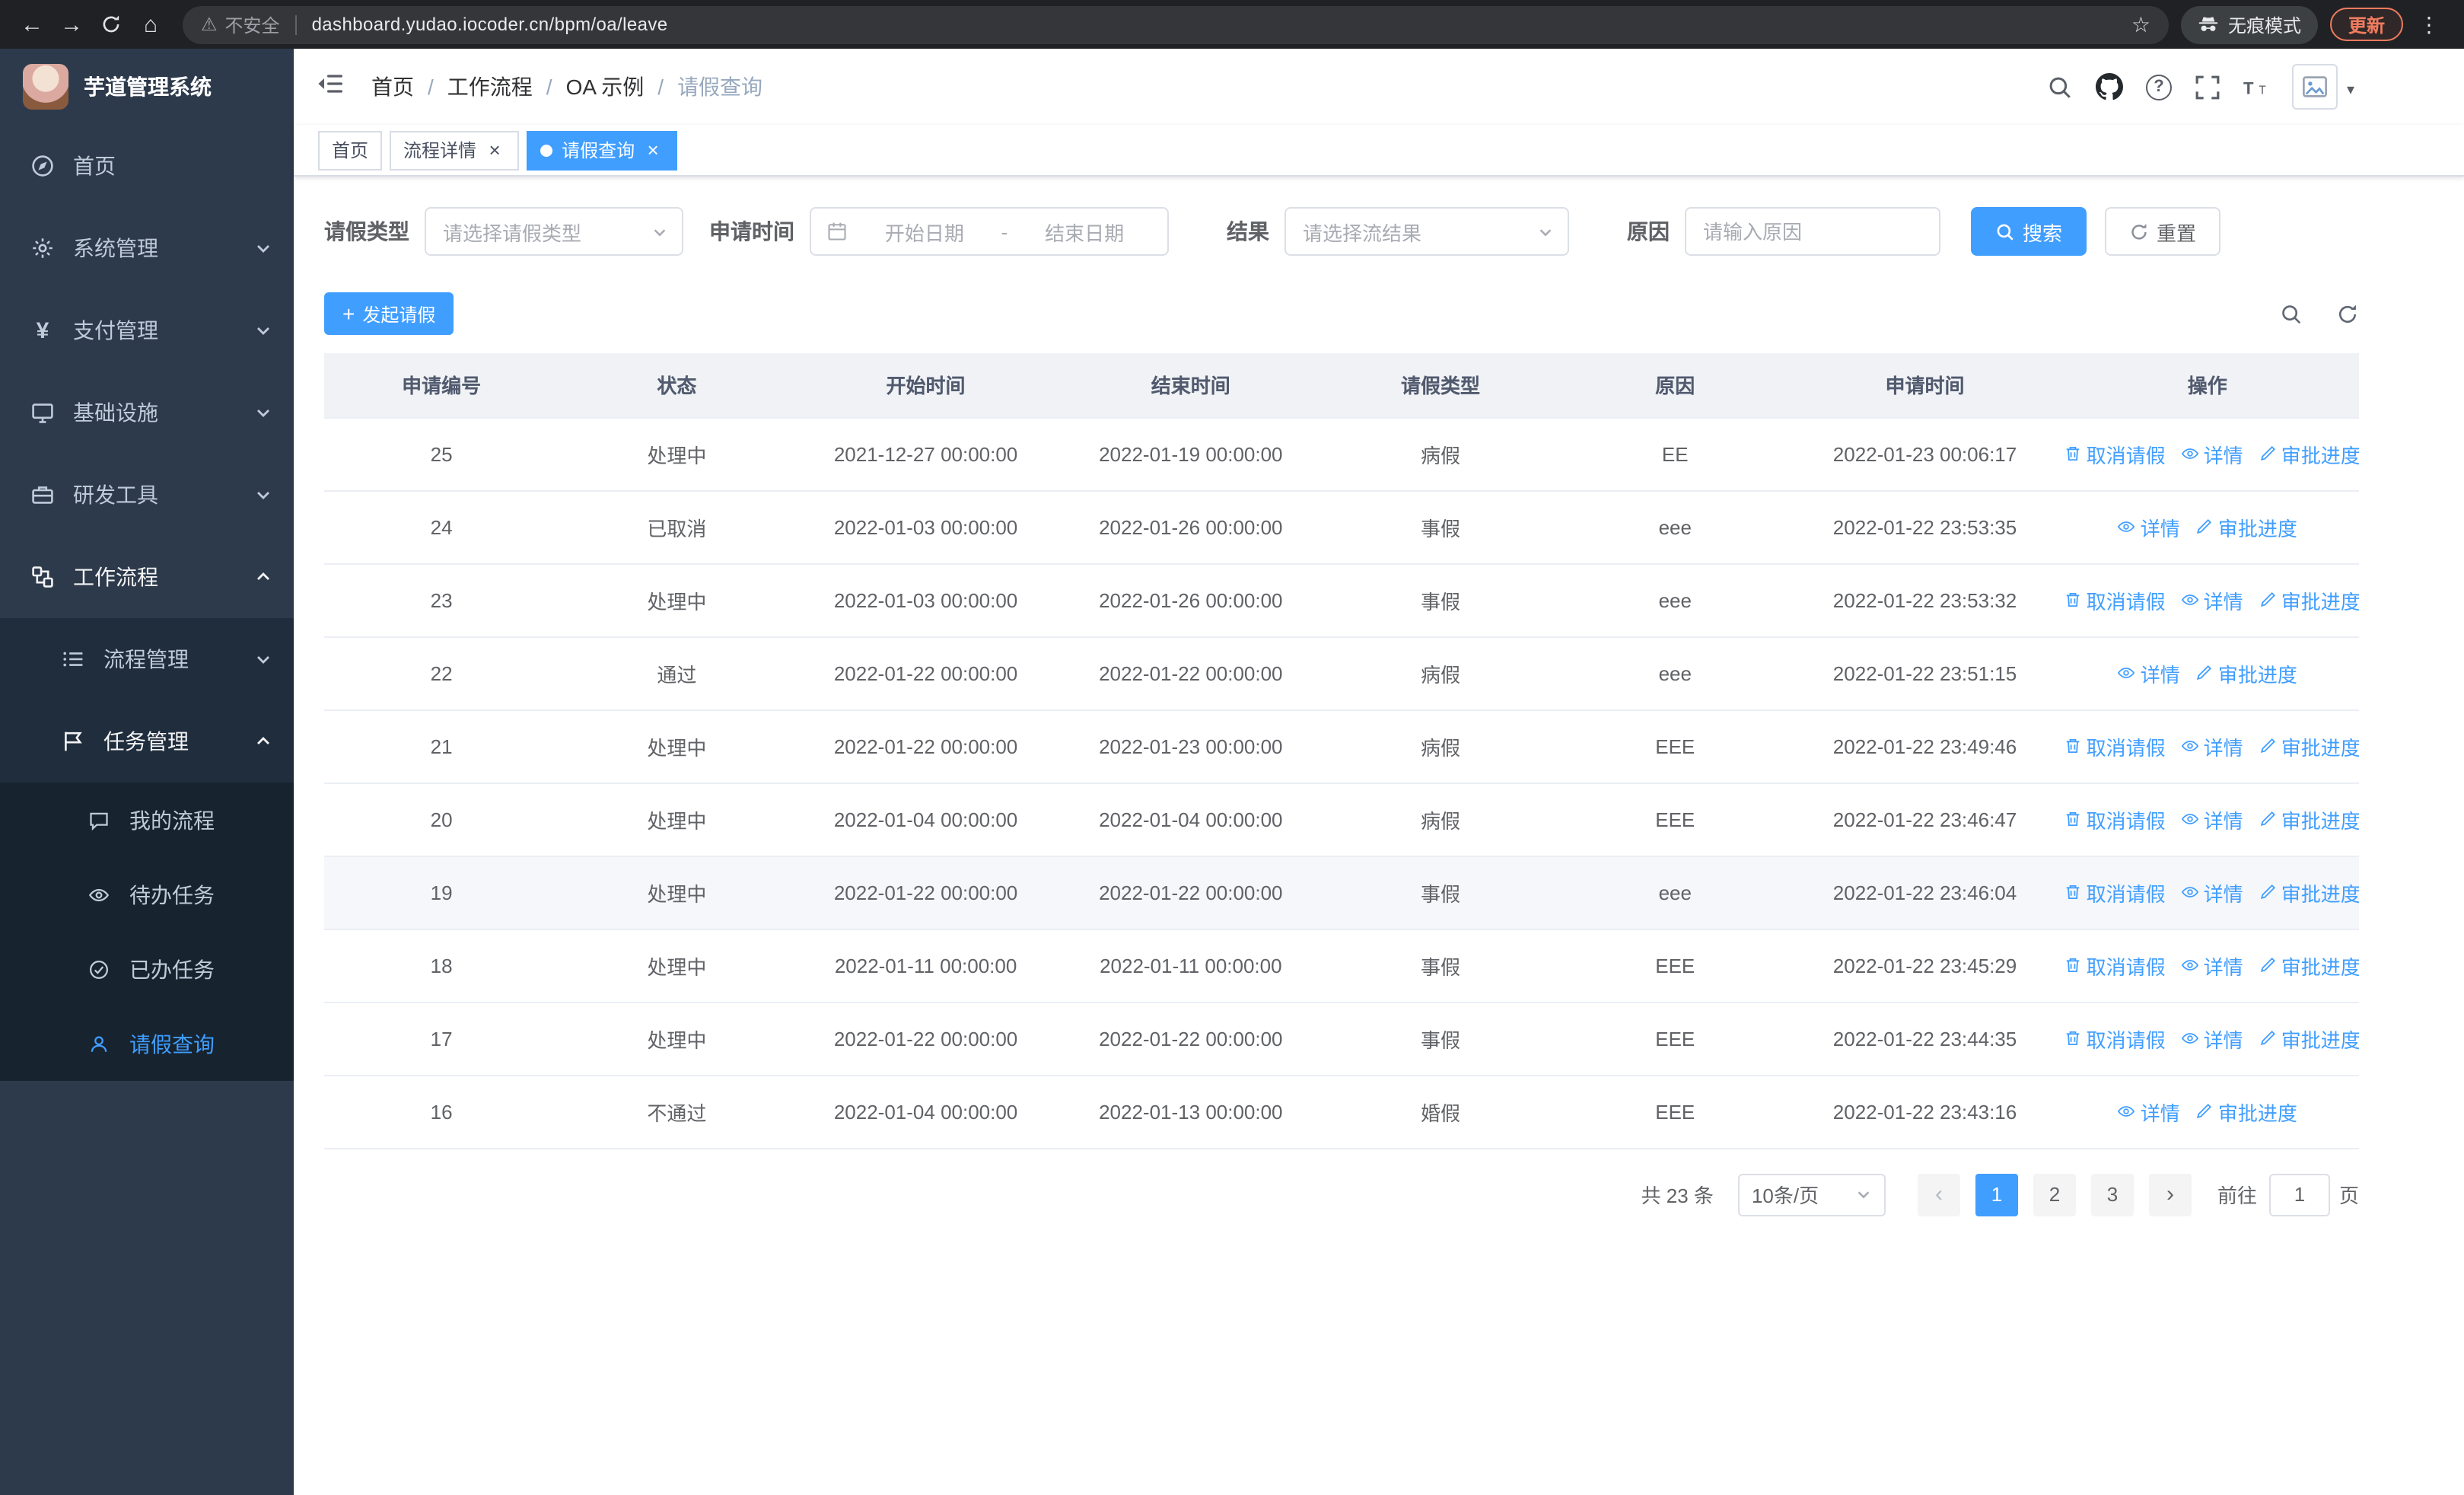 This screenshot has height=1495, width=2464. What do you see at coordinates (2140, 24) in the screenshot?
I see `bookmark-star-icon: ☆` at bounding box center [2140, 24].